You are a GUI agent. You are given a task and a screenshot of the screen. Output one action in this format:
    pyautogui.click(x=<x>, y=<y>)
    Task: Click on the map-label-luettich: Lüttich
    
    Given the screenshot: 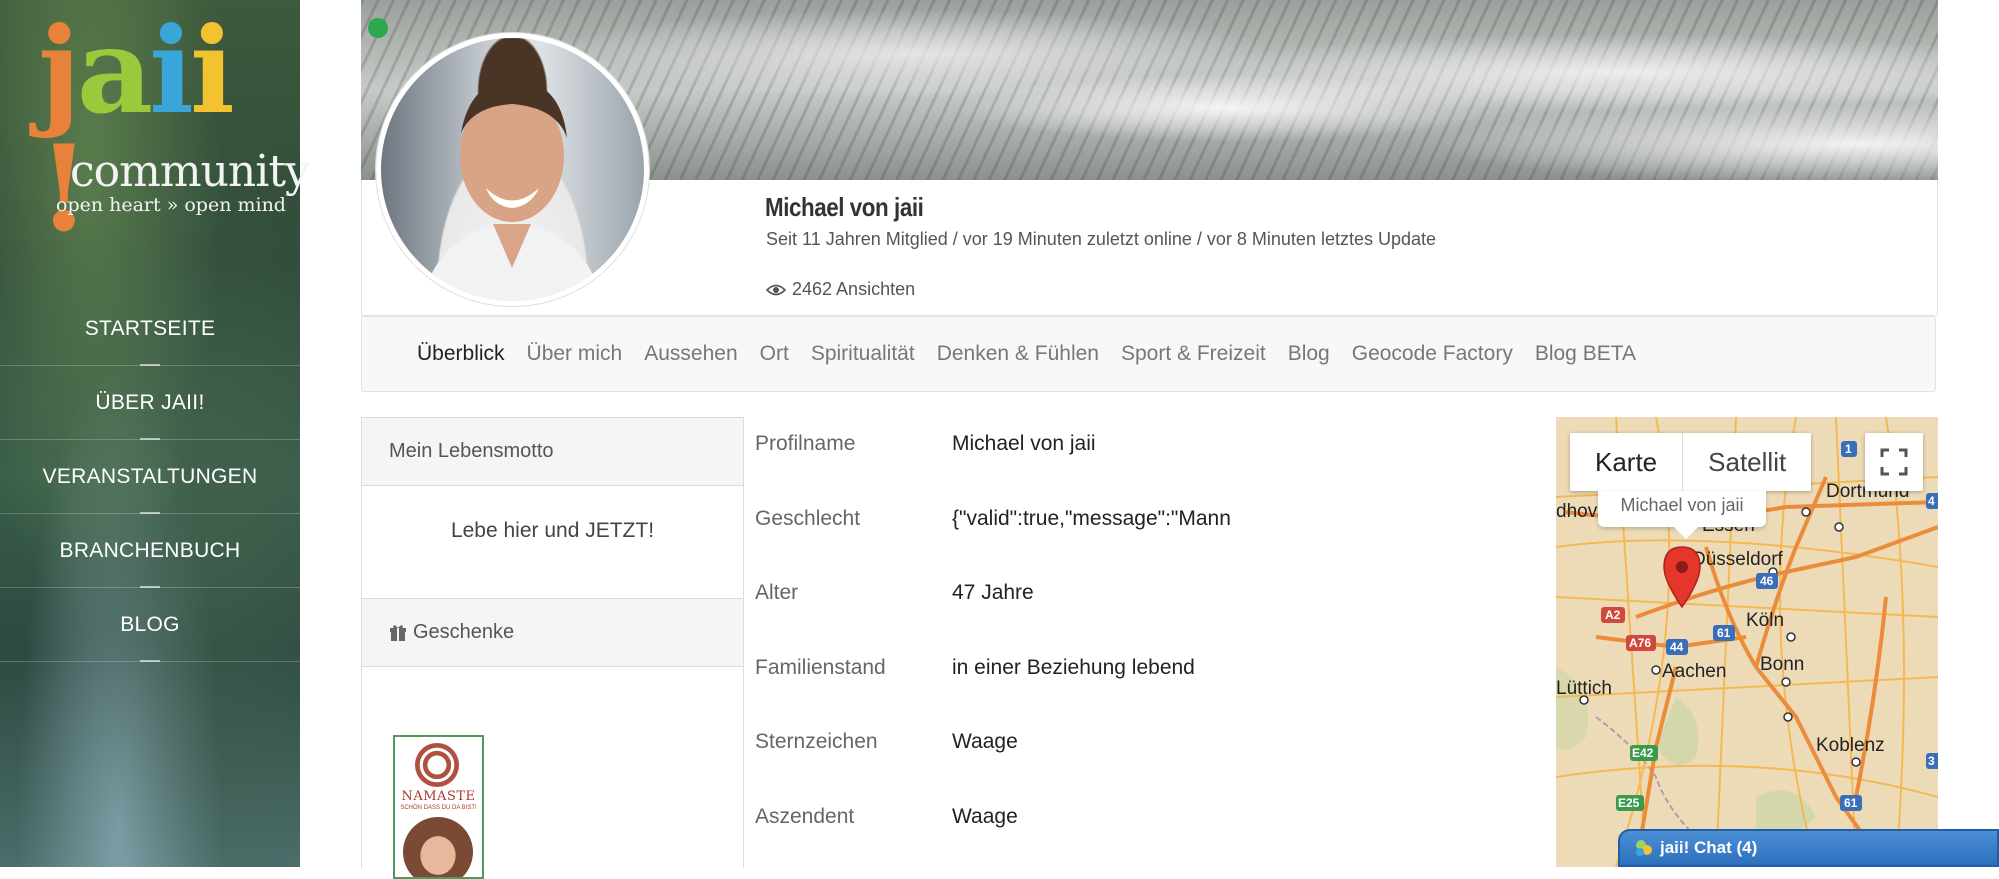 What is the action you would take?
    pyautogui.click(x=1584, y=688)
    